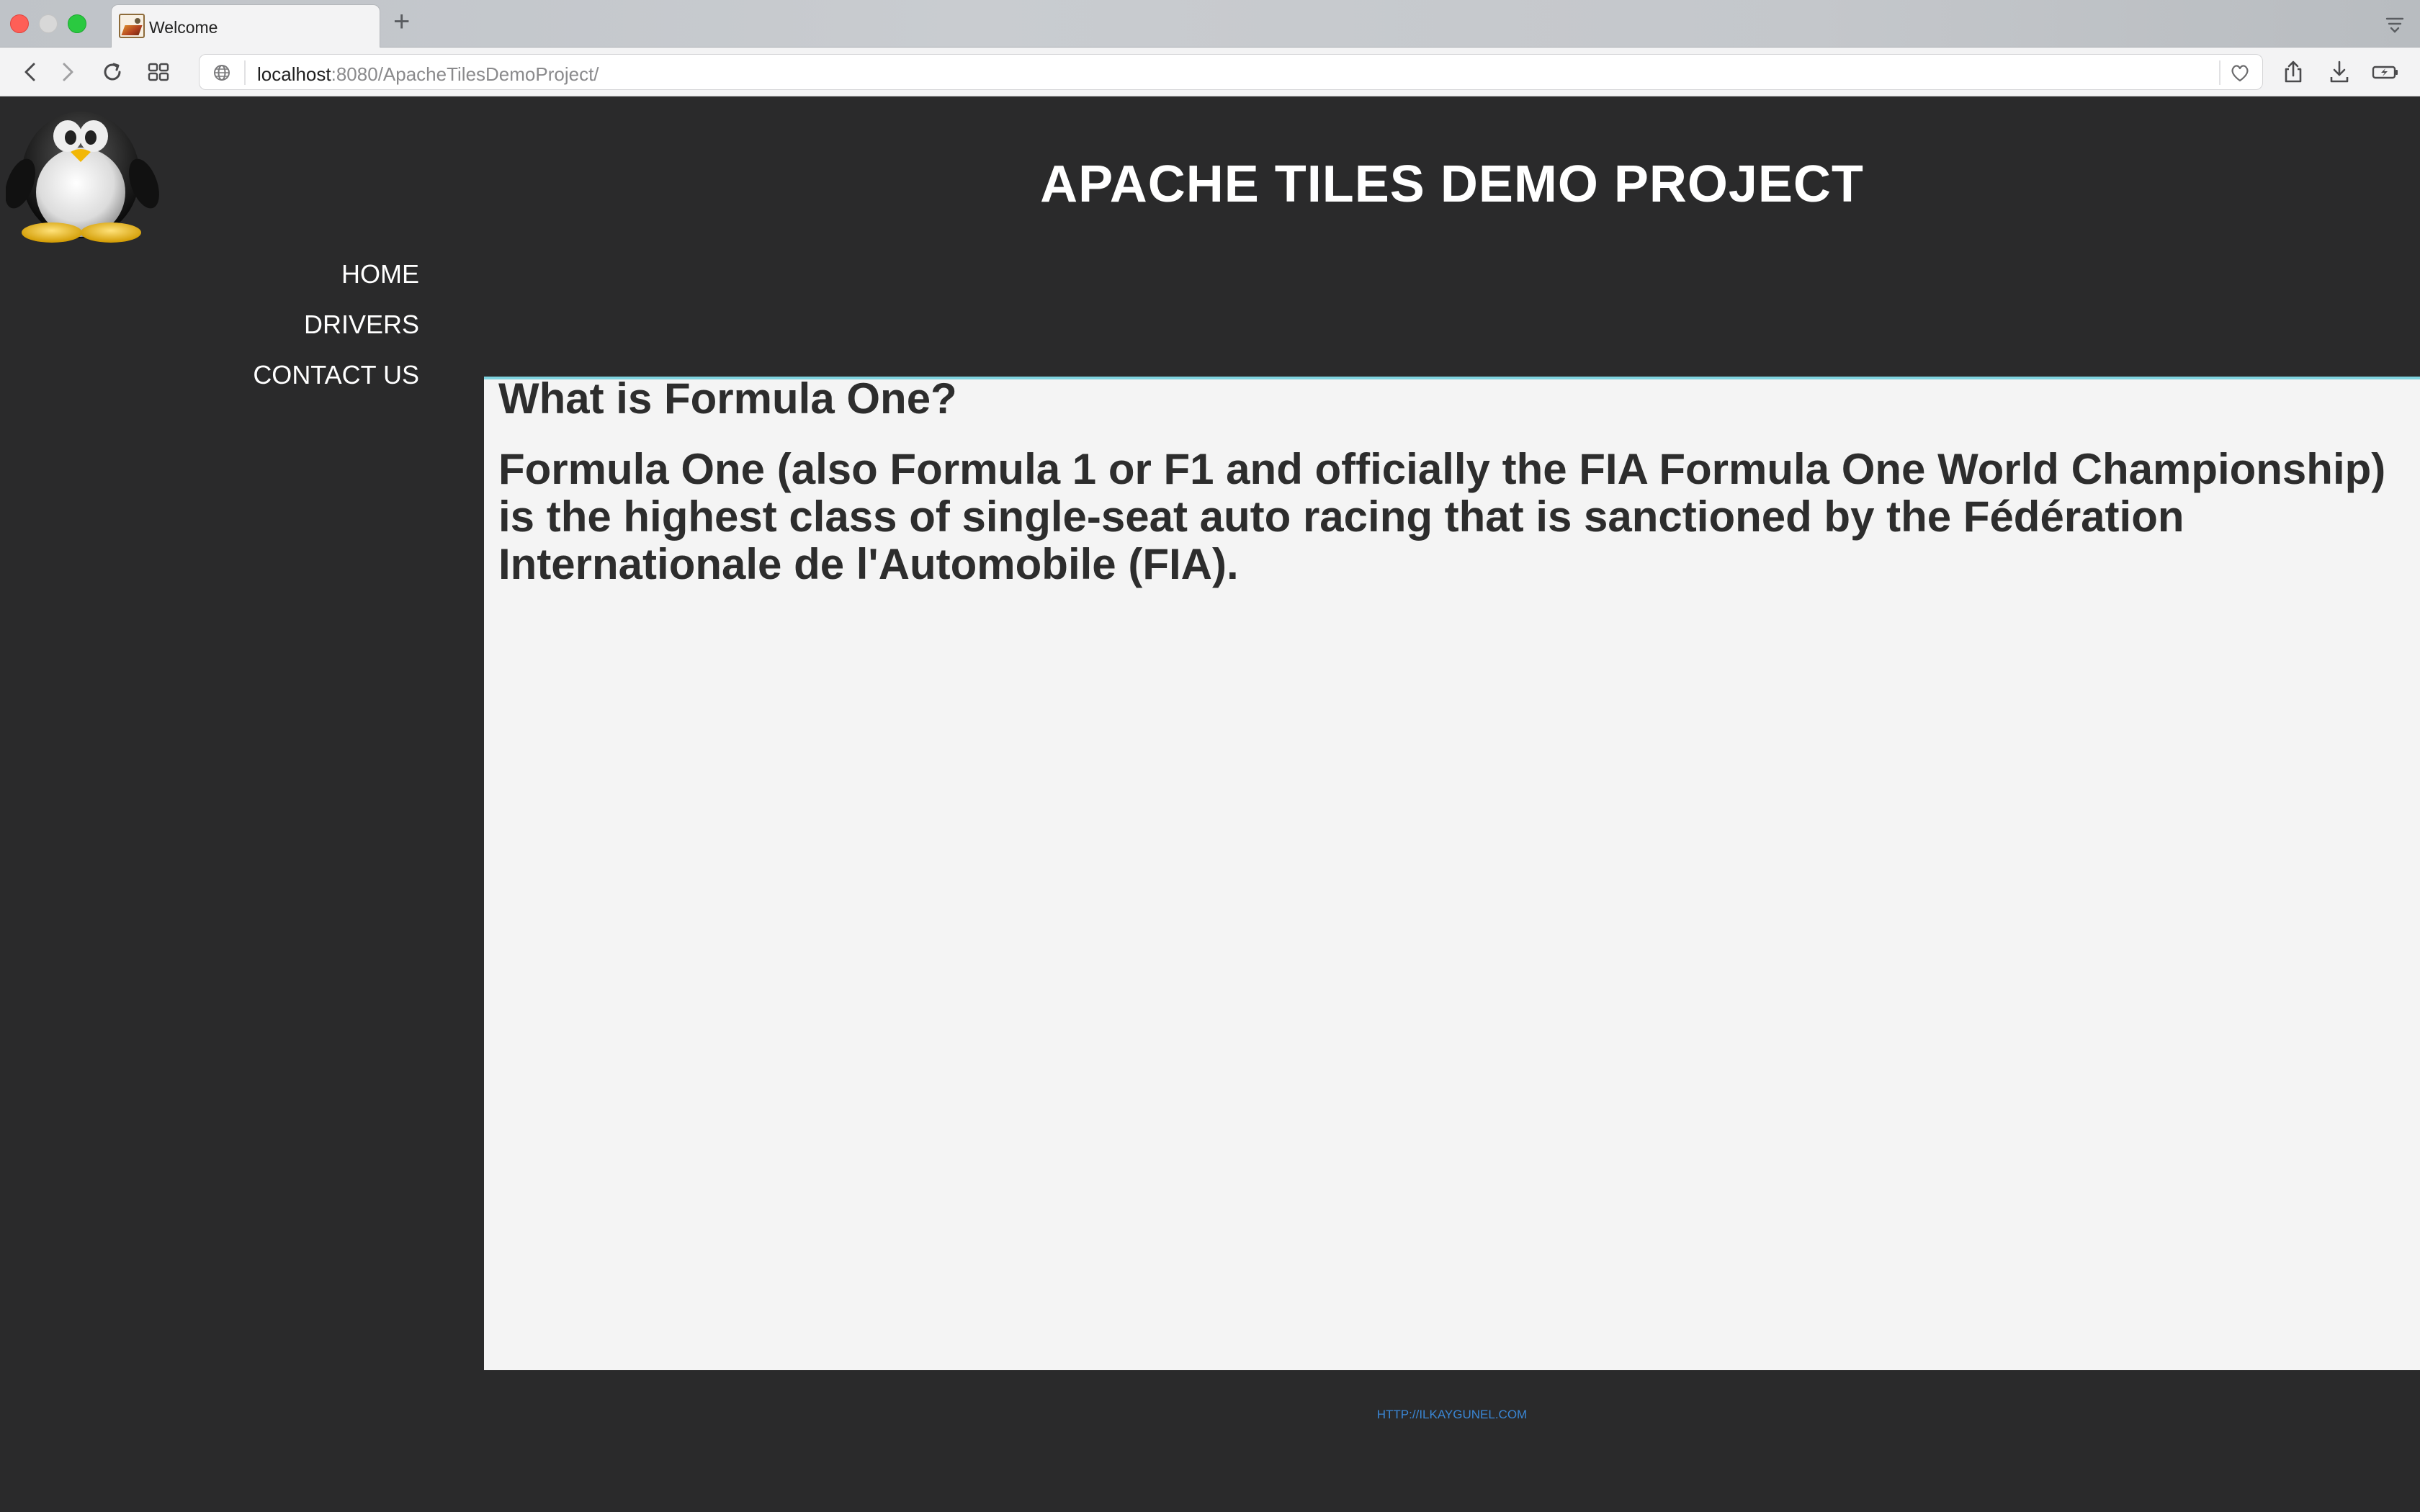 The width and height of the screenshot is (2420, 1512). Describe the element at coordinates (336, 274) in the screenshot. I see `nav-home-link: HOME` at that location.